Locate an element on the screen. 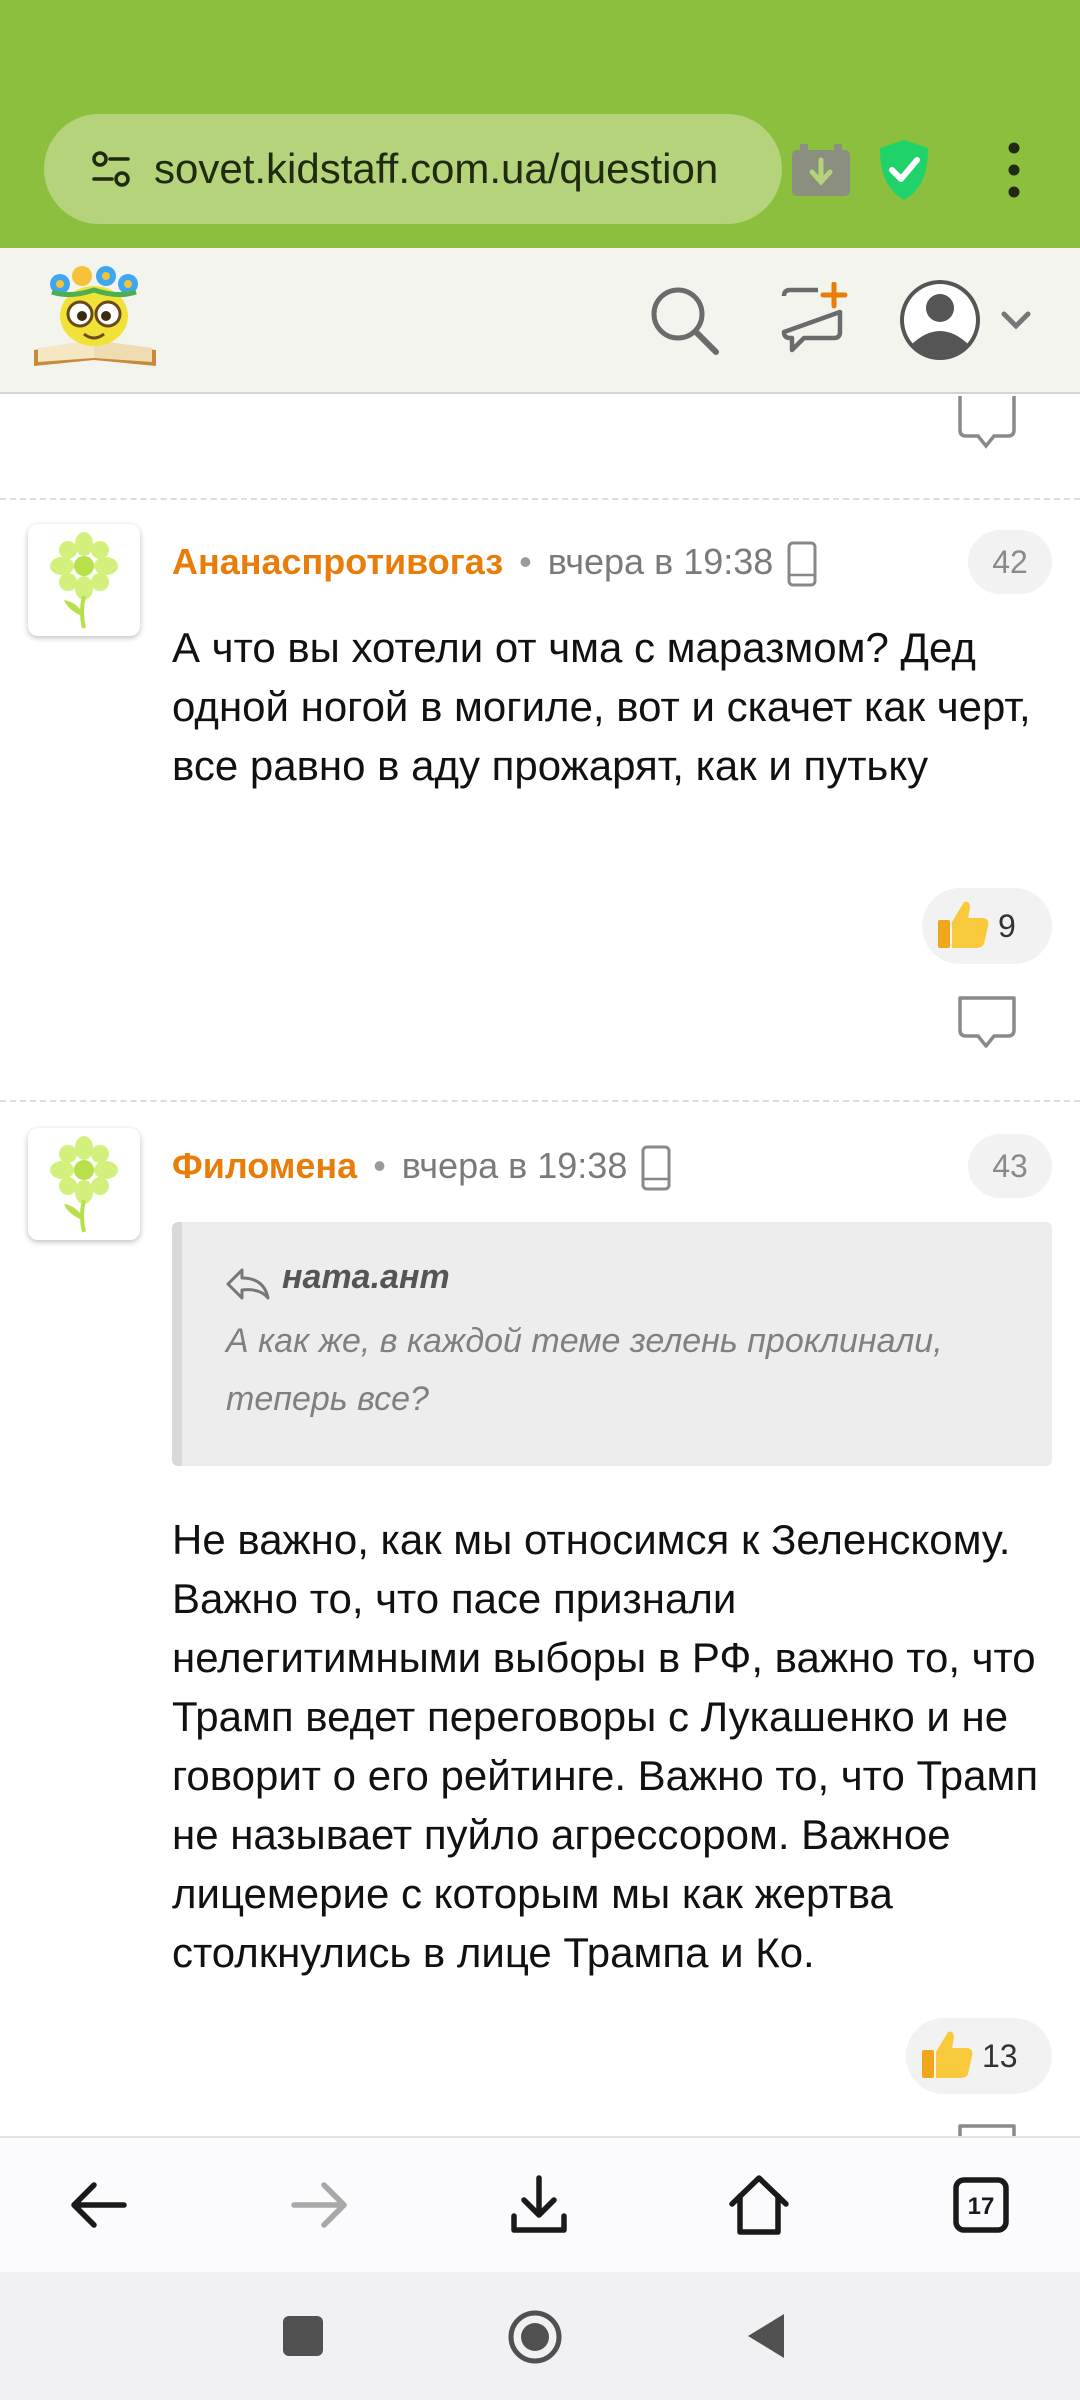 The image size is (1080, 2400). tab-count: 17 is located at coordinates (981, 2206).